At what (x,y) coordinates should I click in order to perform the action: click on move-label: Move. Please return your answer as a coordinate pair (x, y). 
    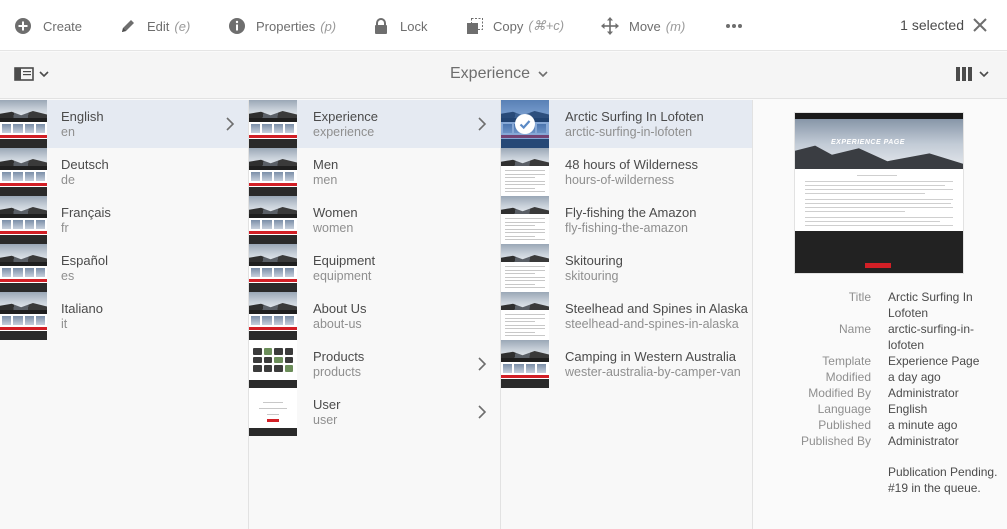
    Looking at the image, I should click on (645, 26).